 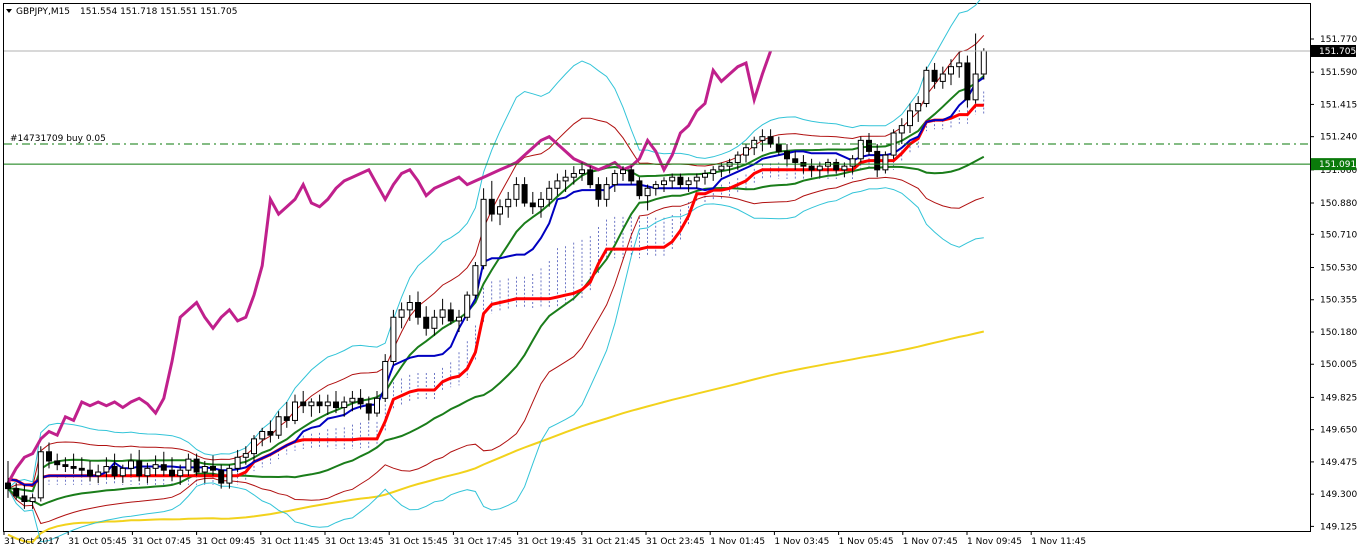 I want to click on x-tick-label: 31 Oct 2017, so click(x=32, y=542).